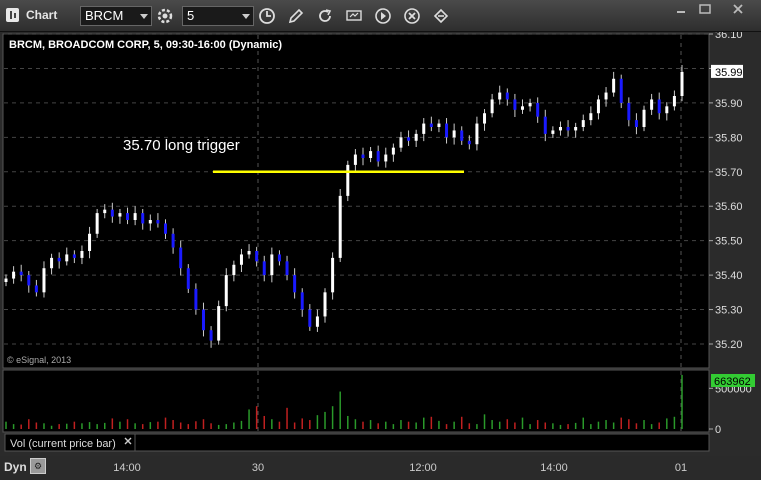 This screenshot has height=480, width=761. Describe the element at coordinates (412, 16) in the screenshot. I see `cancel-icon` at that location.